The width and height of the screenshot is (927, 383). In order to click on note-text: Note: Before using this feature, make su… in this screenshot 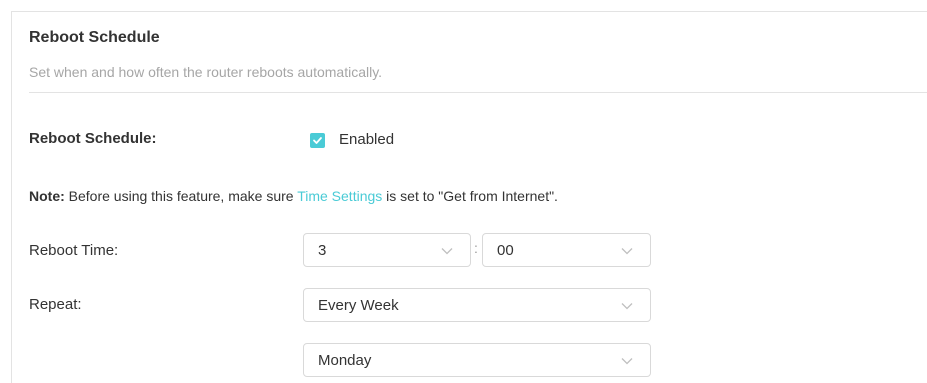, I will do `click(293, 196)`.